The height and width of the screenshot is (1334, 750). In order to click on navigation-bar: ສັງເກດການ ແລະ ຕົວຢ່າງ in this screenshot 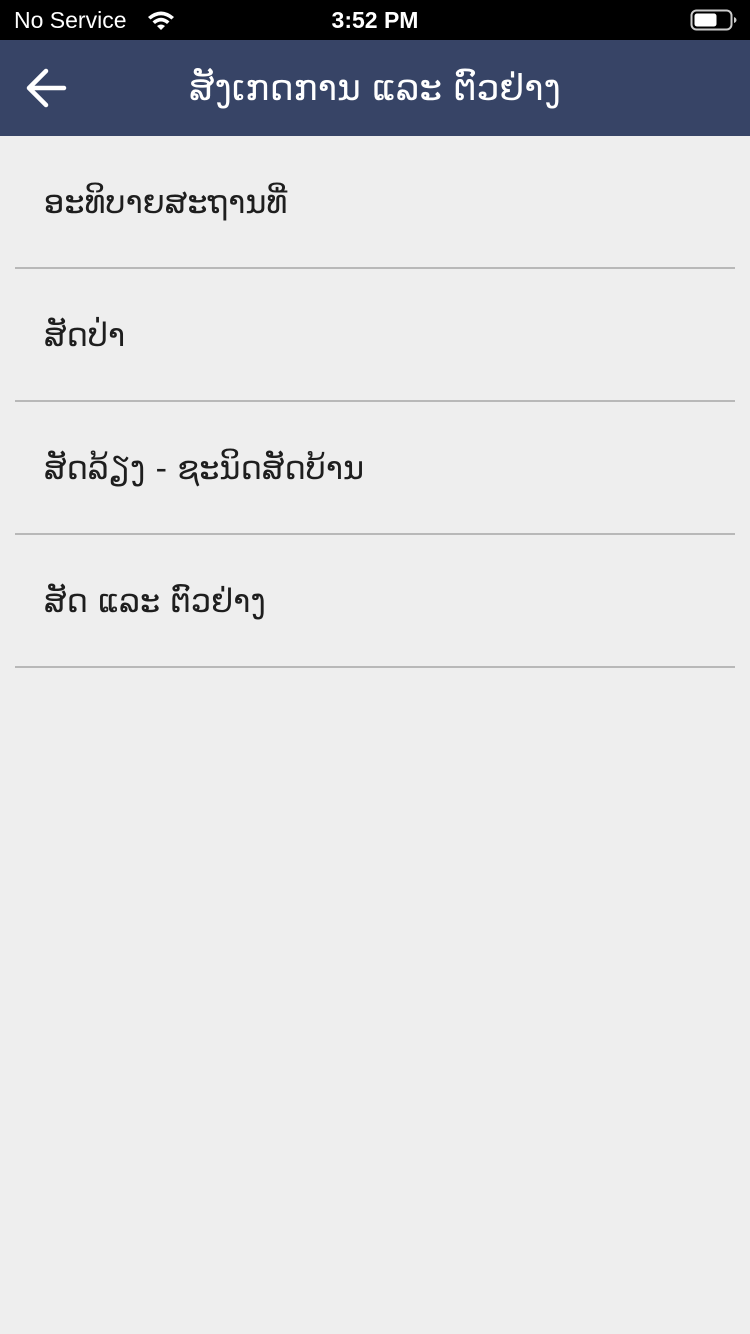, I will do `click(375, 88)`.